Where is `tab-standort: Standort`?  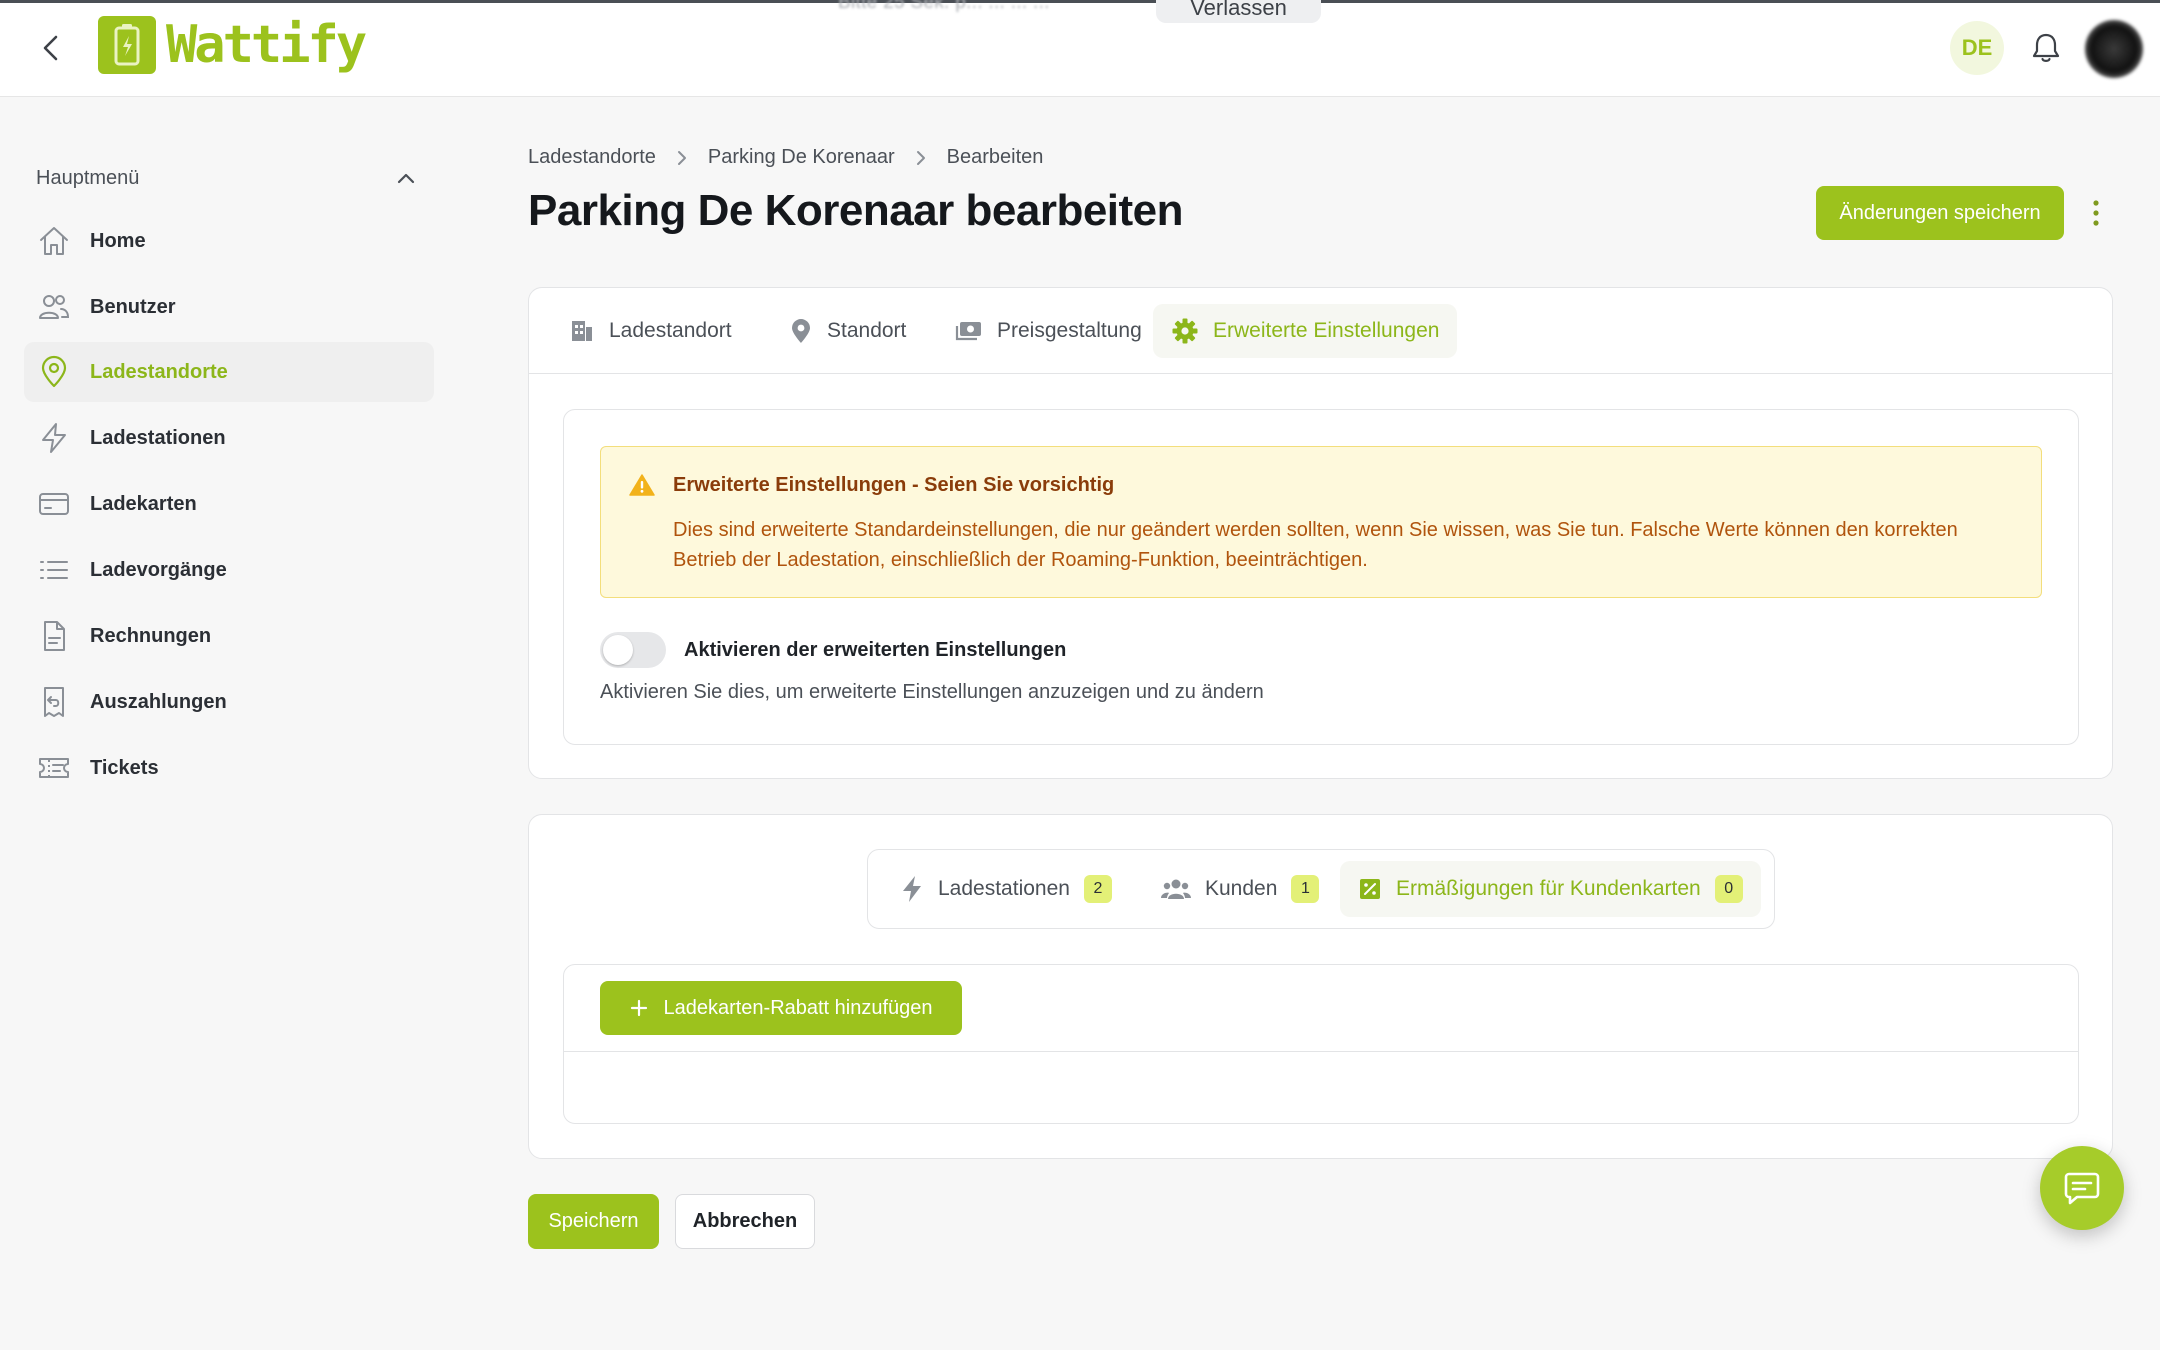 tab-standort: Standort is located at coordinates (847, 331).